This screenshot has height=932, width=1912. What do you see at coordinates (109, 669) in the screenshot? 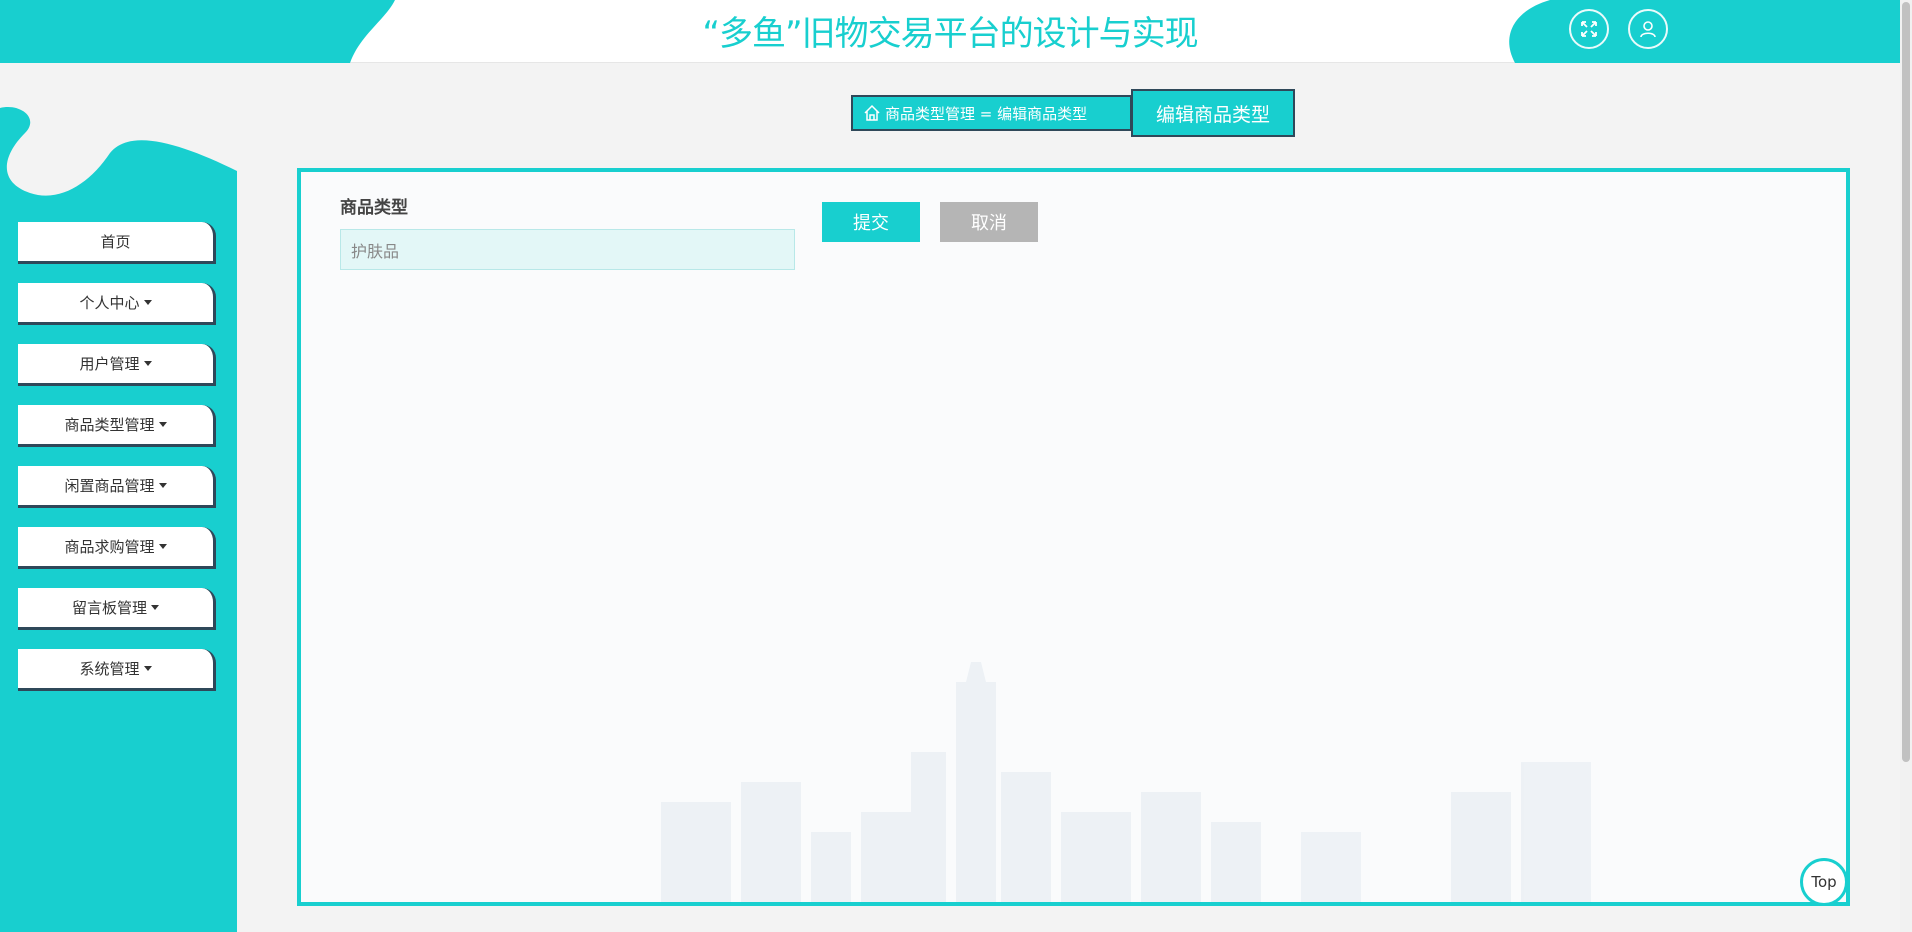
I see `sidebar-item-label: 系统管理` at bounding box center [109, 669].